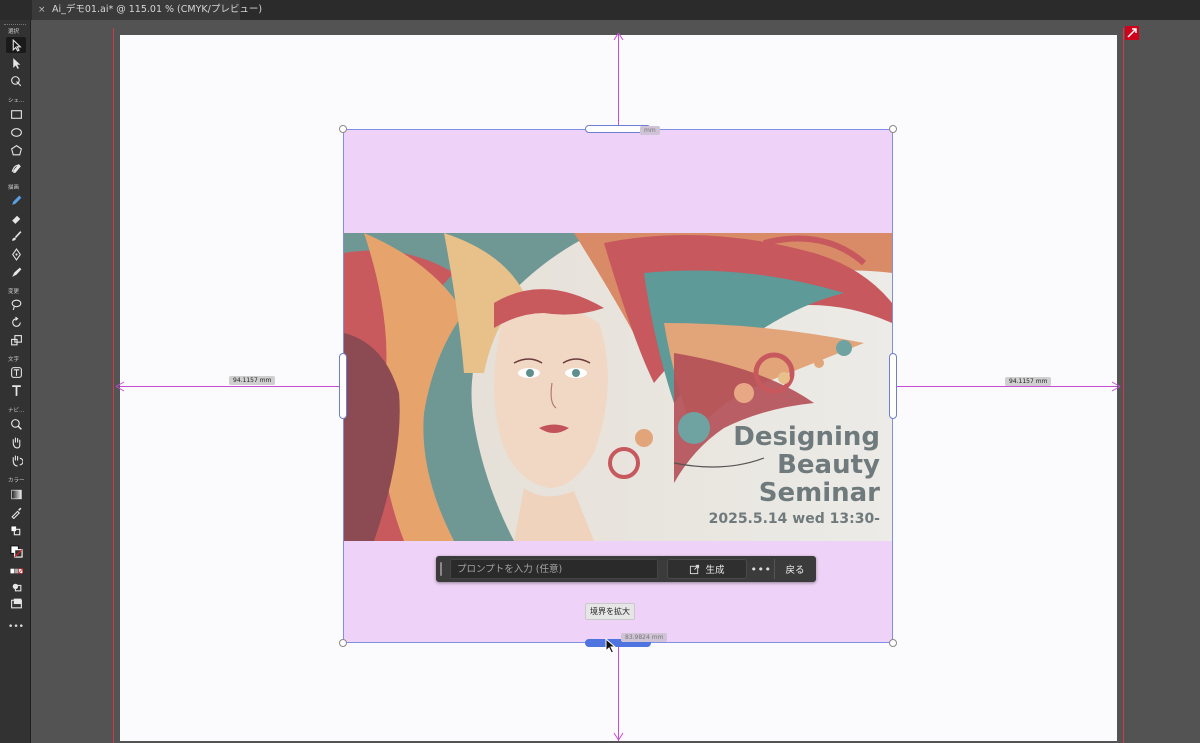 This screenshot has width=1200, height=743. Describe the element at coordinates (1132, 33) in the screenshot. I see `gpu-performance-icon` at that location.